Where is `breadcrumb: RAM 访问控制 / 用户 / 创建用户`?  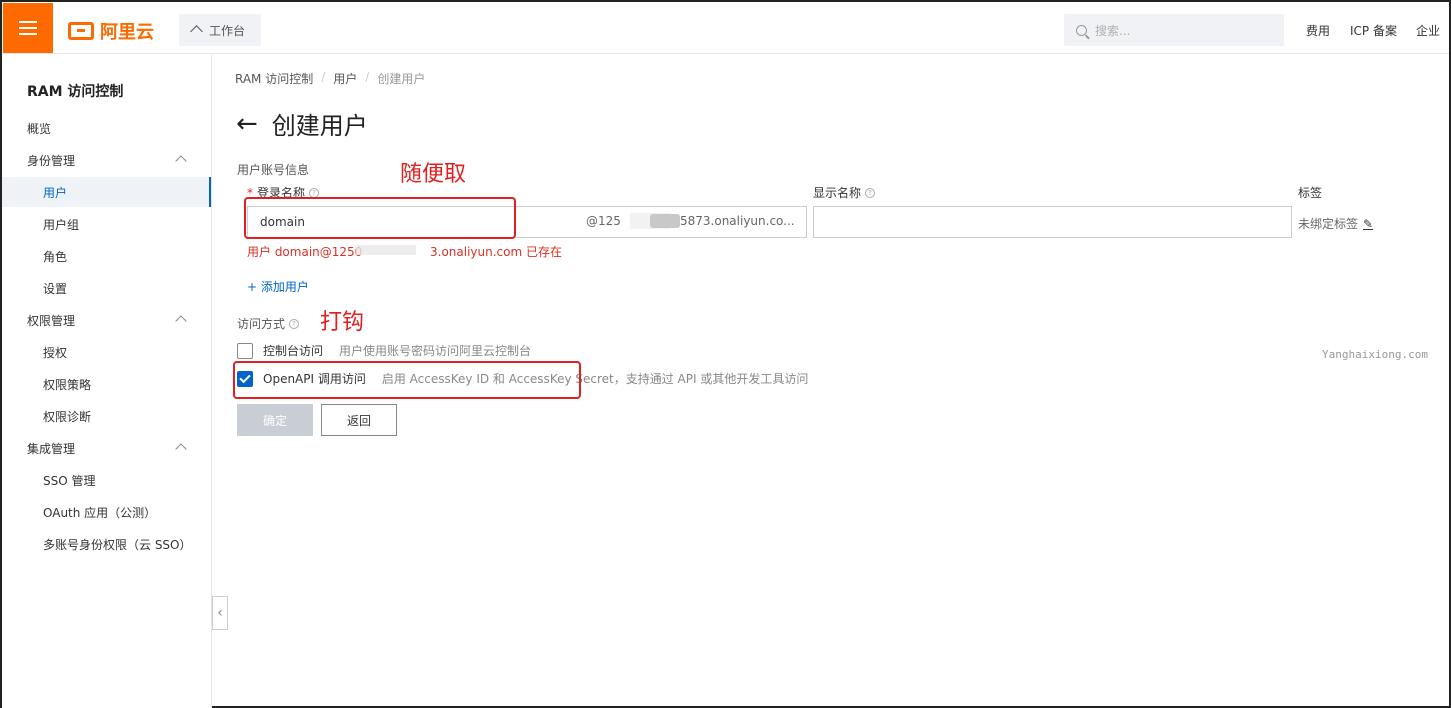 breadcrumb: RAM 访问控制 / 用户 / 创建用户 is located at coordinates (330, 78).